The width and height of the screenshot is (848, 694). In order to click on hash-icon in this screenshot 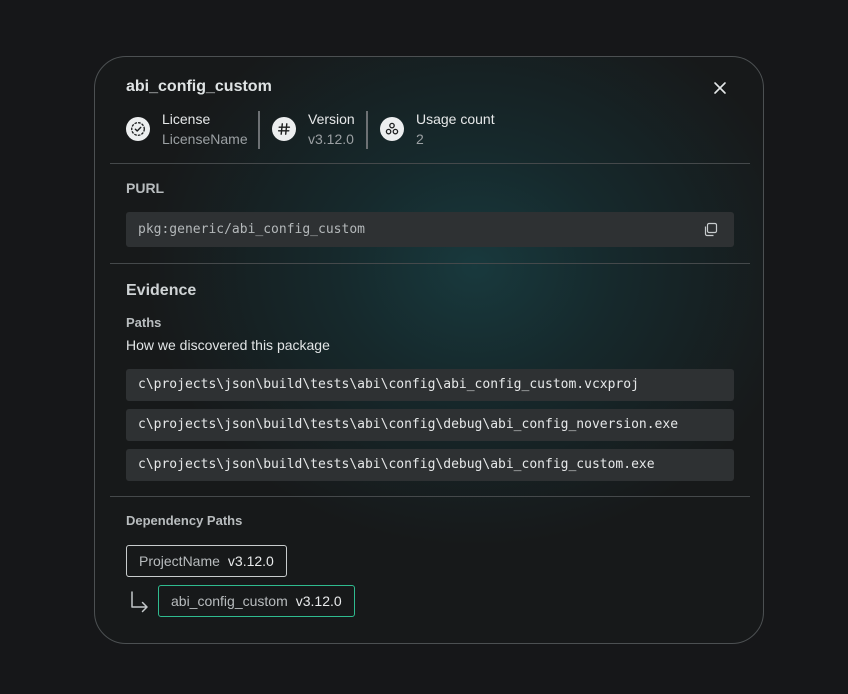, I will do `click(284, 129)`.